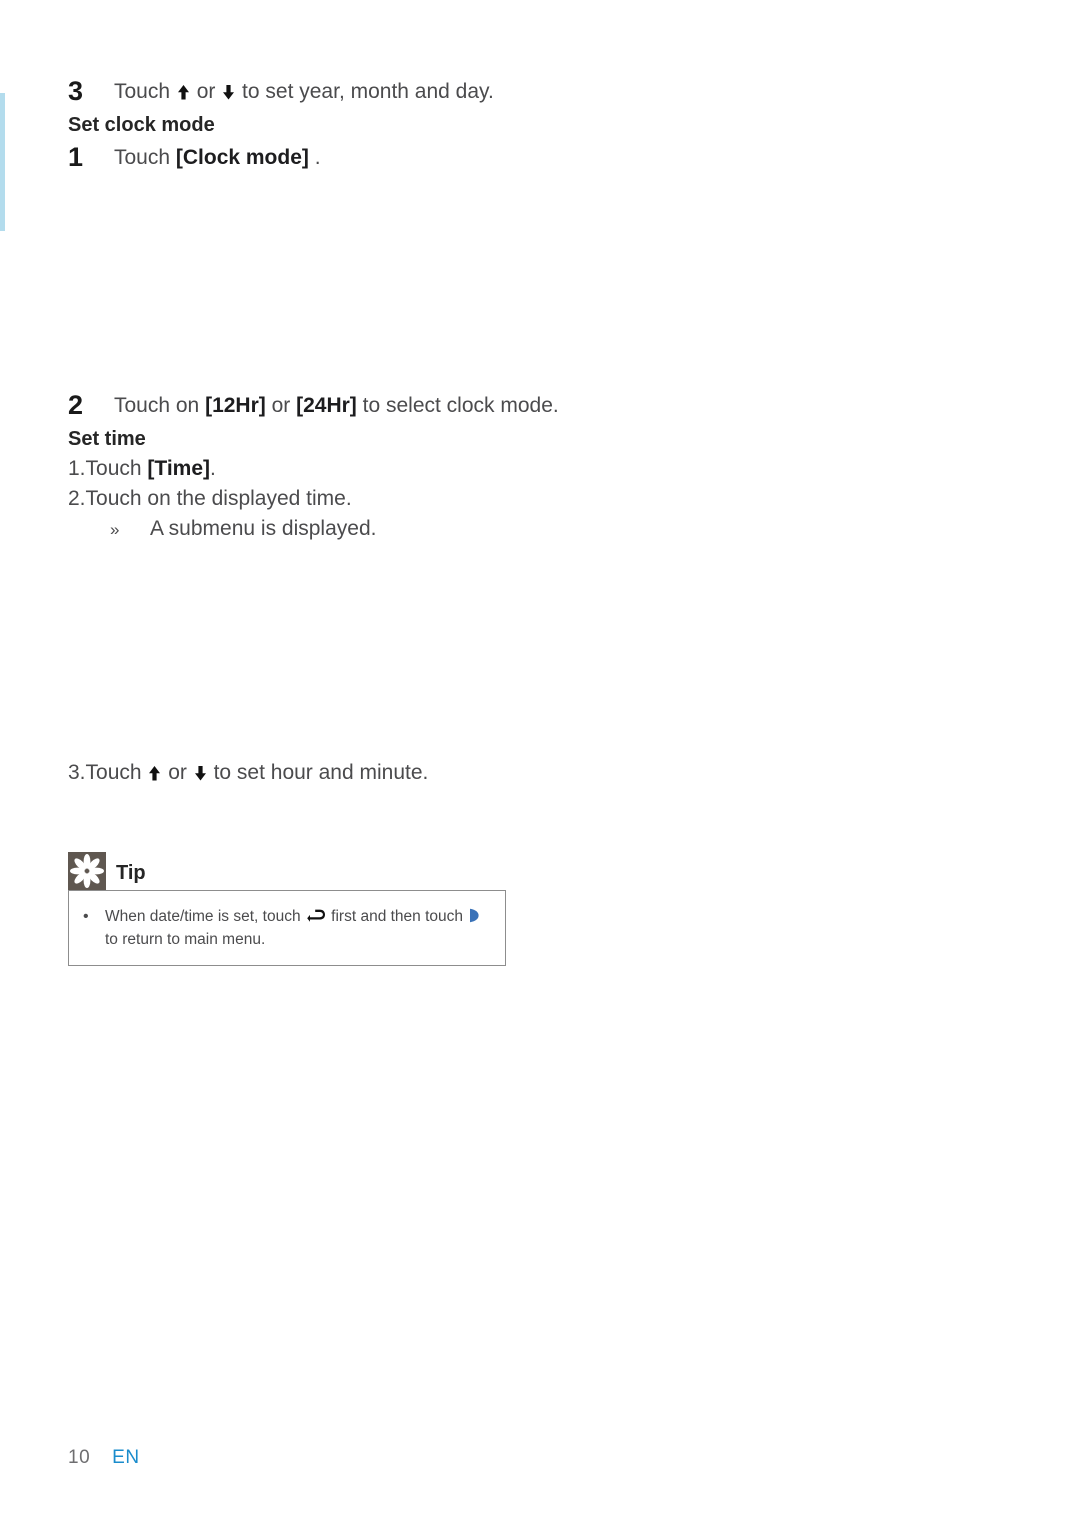 The width and height of the screenshot is (1080, 1528). What do you see at coordinates (205, 916) in the screenshot?
I see `tip-text-part1: When date/time is set, touch` at bounding box center [205, 916].